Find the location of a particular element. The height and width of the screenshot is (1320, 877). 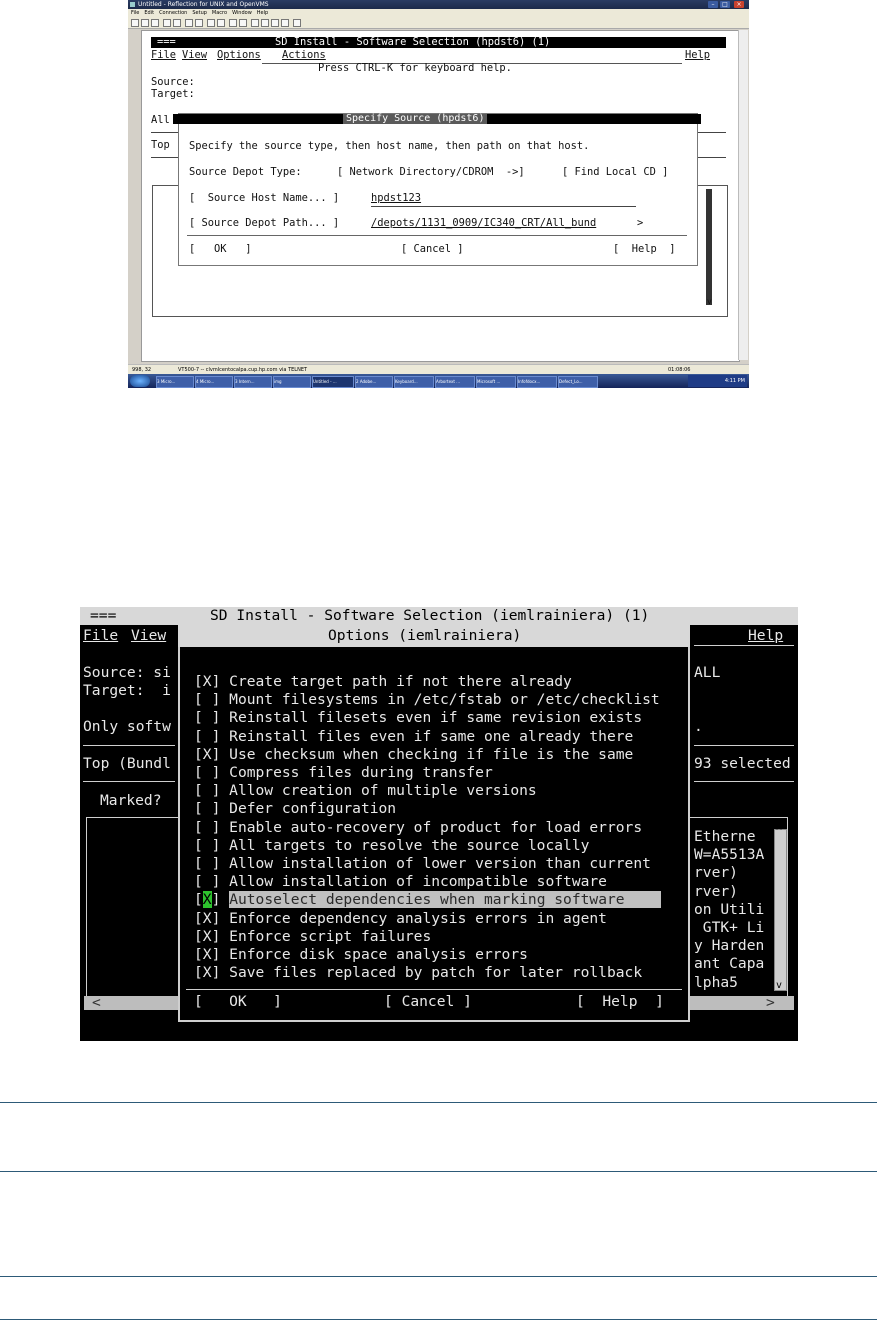

display-icon is located at coordinates (275, 23).